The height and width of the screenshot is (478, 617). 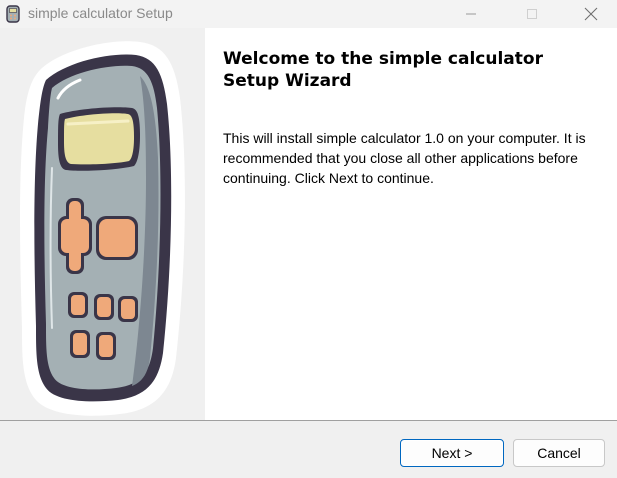 What do you see at coordinates (13, 14) in the screenshot?
I see `calculator-icon` at bounding box center [13, 14].